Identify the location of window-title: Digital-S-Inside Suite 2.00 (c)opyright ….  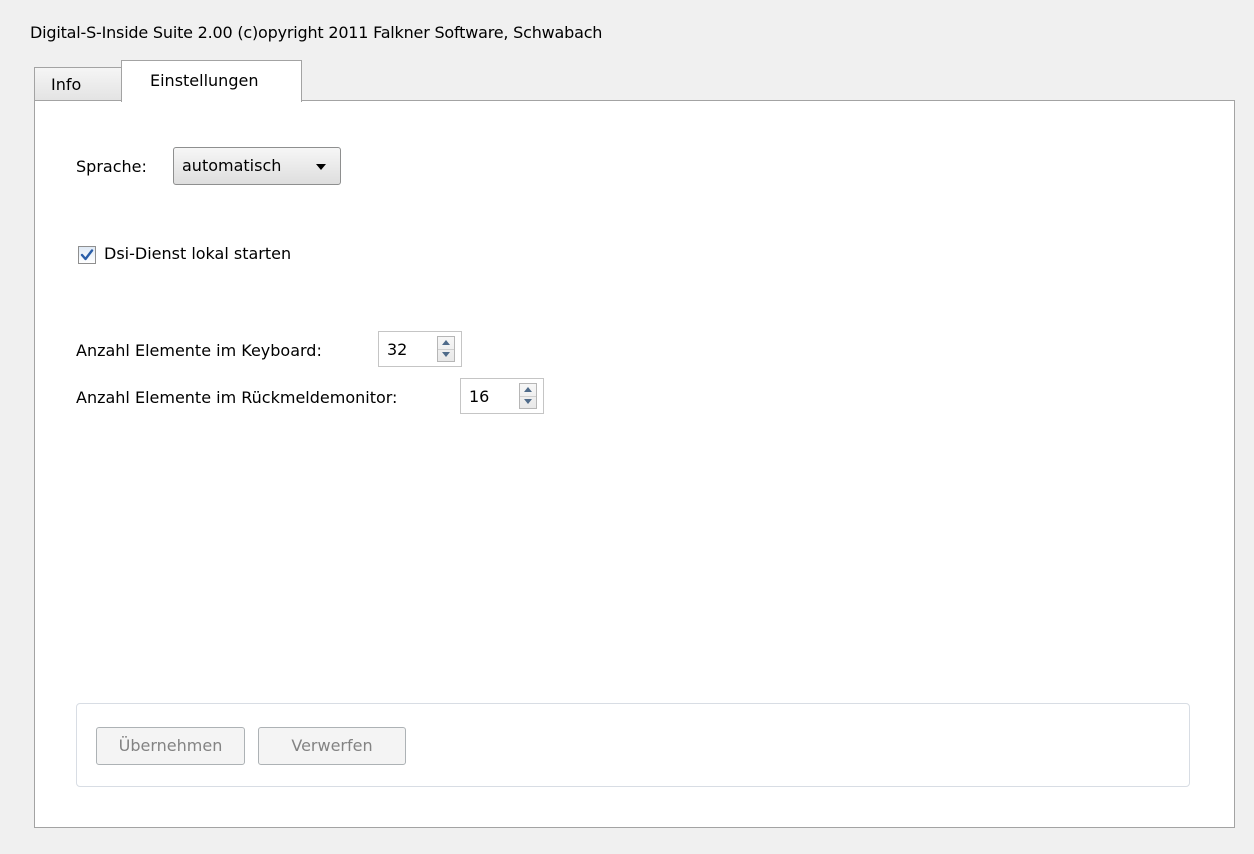
(316, 32).